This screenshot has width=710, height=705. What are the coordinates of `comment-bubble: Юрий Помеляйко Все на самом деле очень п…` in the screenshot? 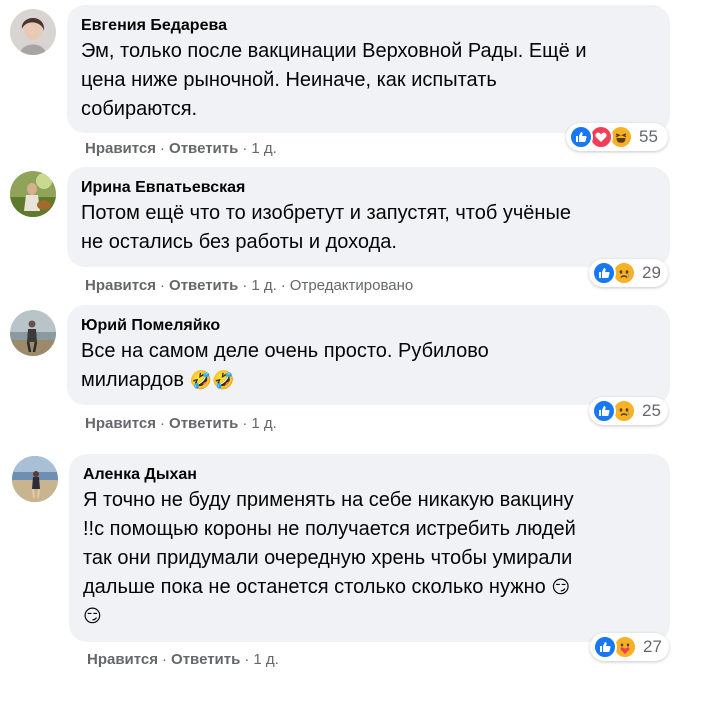 It's located at (368, 355).